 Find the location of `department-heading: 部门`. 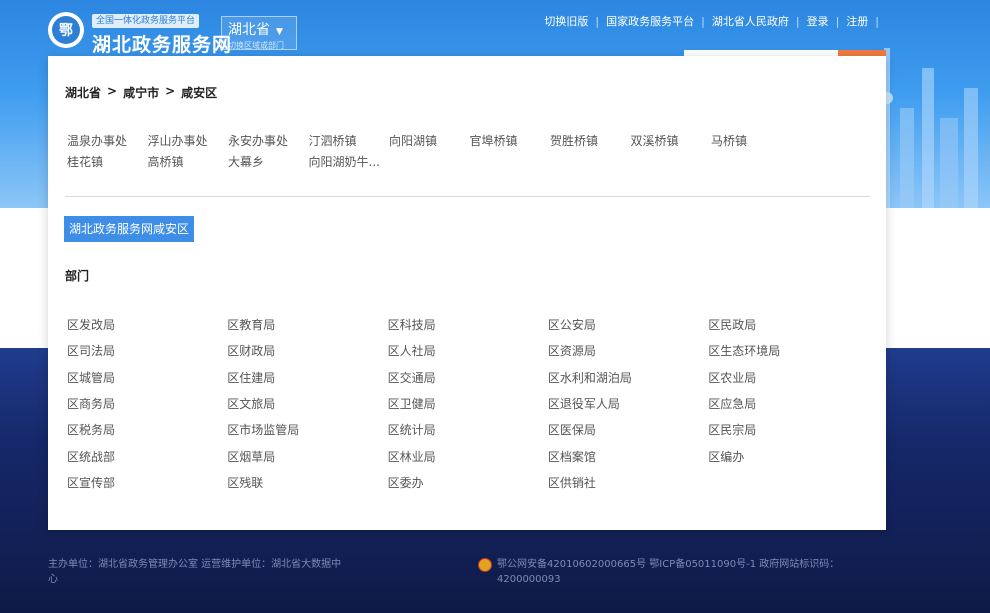

department-heading: 部门 is located at coordinates (77, 276).